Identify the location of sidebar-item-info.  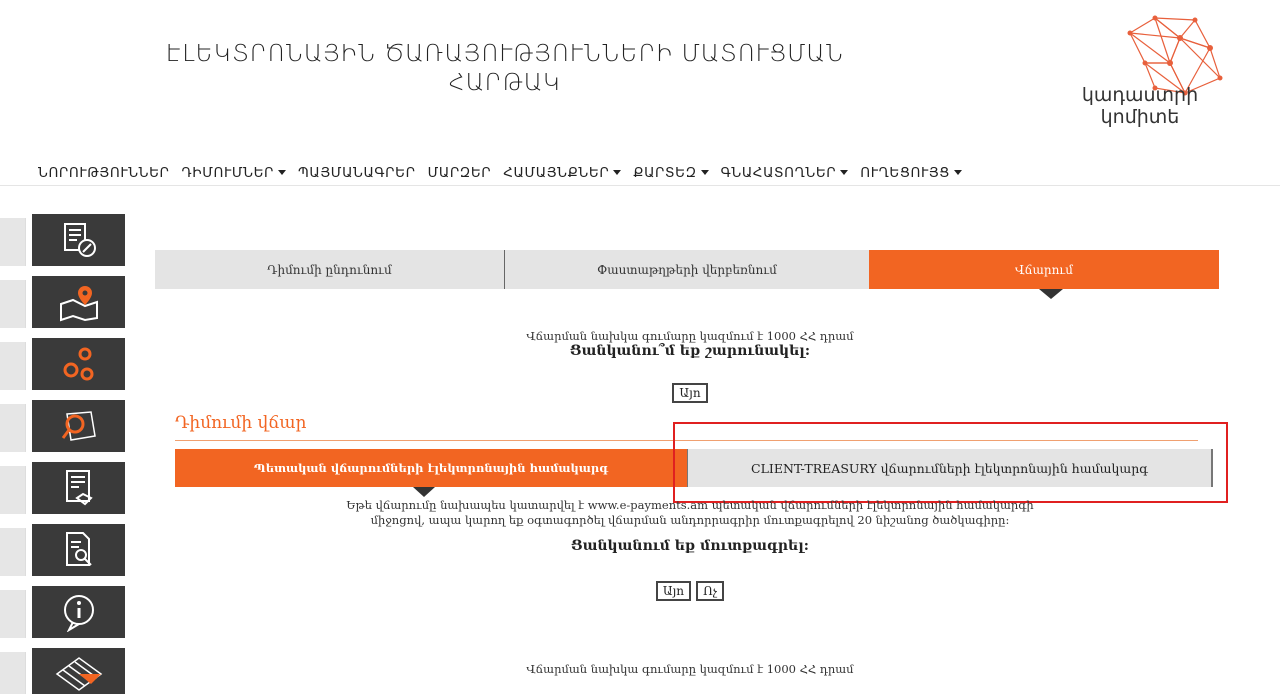
(63, 615).